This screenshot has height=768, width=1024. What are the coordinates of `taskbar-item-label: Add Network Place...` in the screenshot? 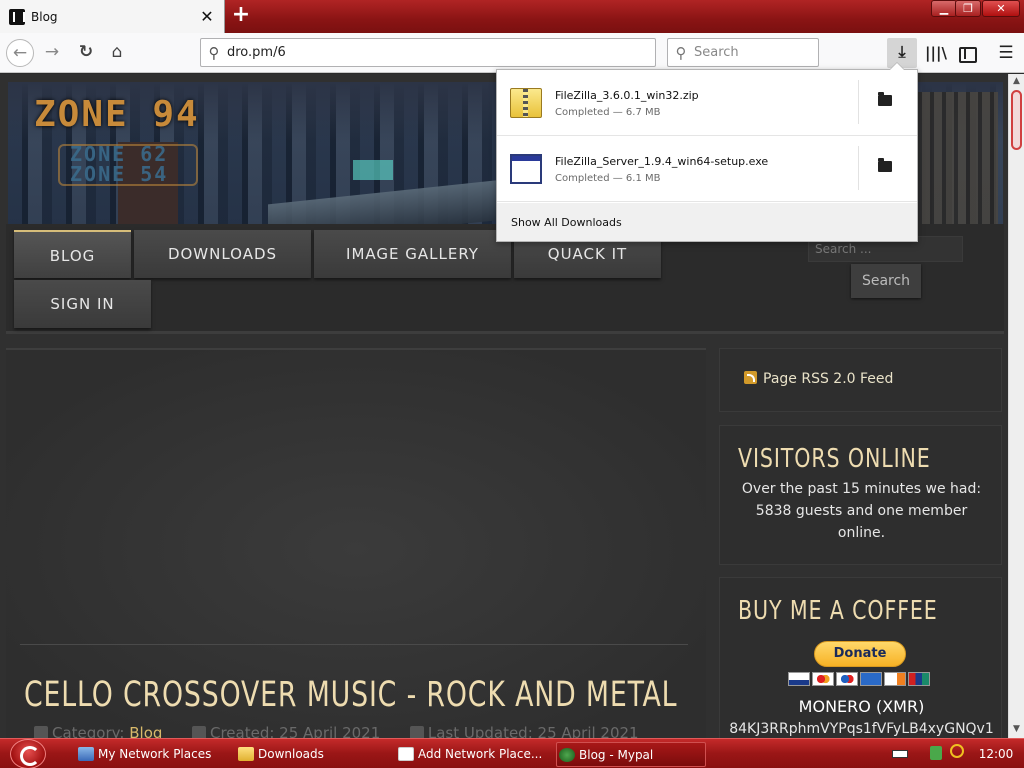 It's located at (480, 754).